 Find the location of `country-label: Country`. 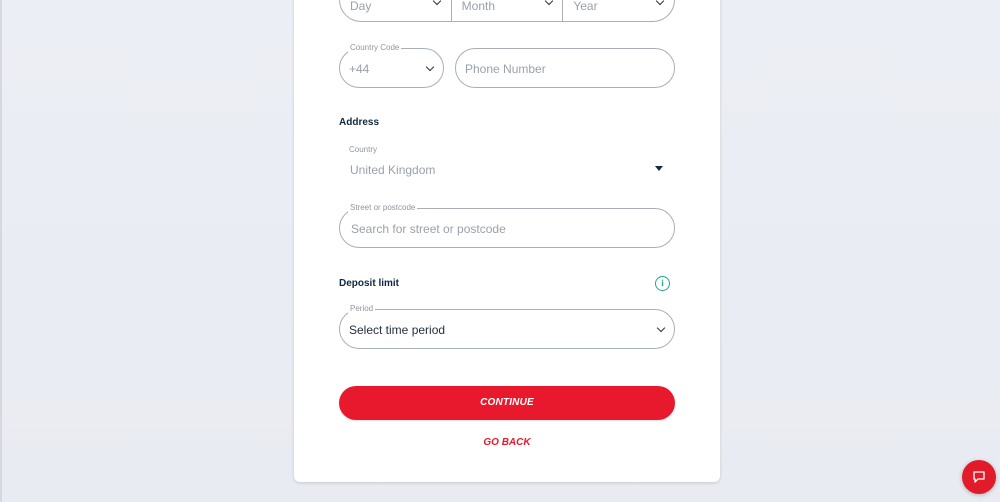

country-label: Country is located at coordinates (363, 149).